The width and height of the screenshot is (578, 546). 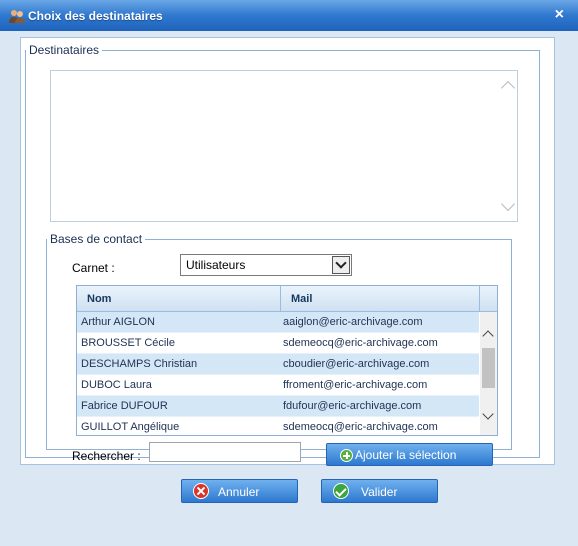 What do you see at coordinates (17, 16) in the screenshot?
I see `users-icon` at bounding box center [17, 16].